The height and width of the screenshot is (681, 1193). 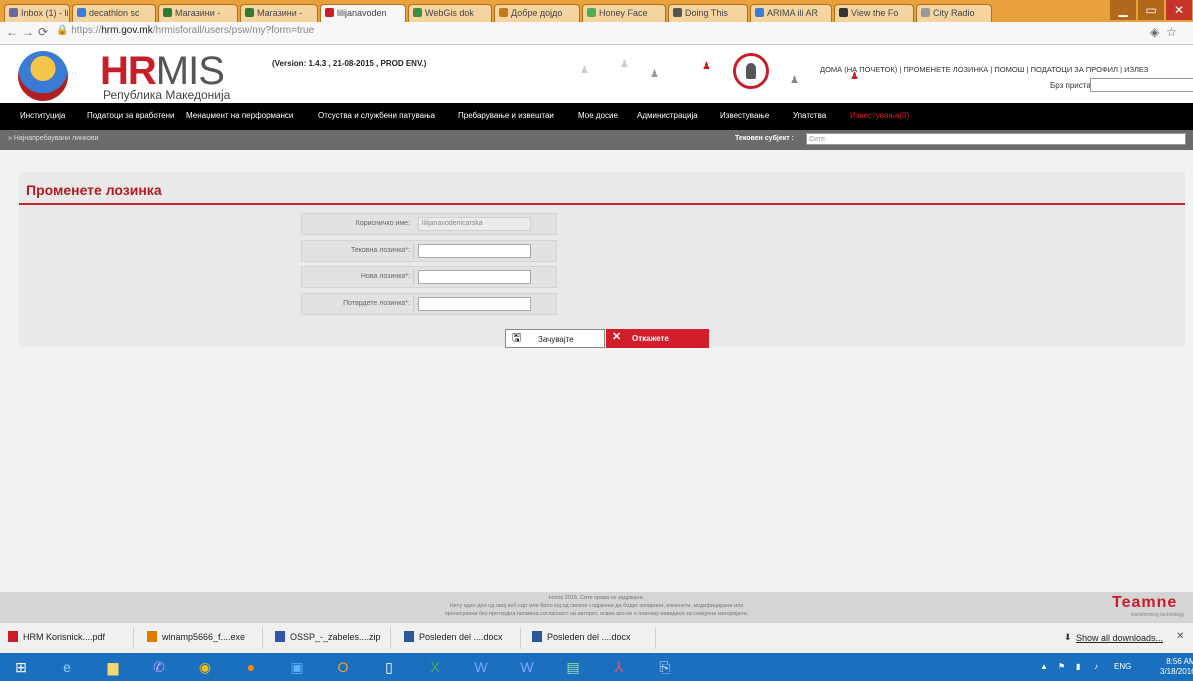 What do you see at coordinates (389, 667) in the screenshot?
I see `notepad-icon: ▯` at bounding box center [389, 667].